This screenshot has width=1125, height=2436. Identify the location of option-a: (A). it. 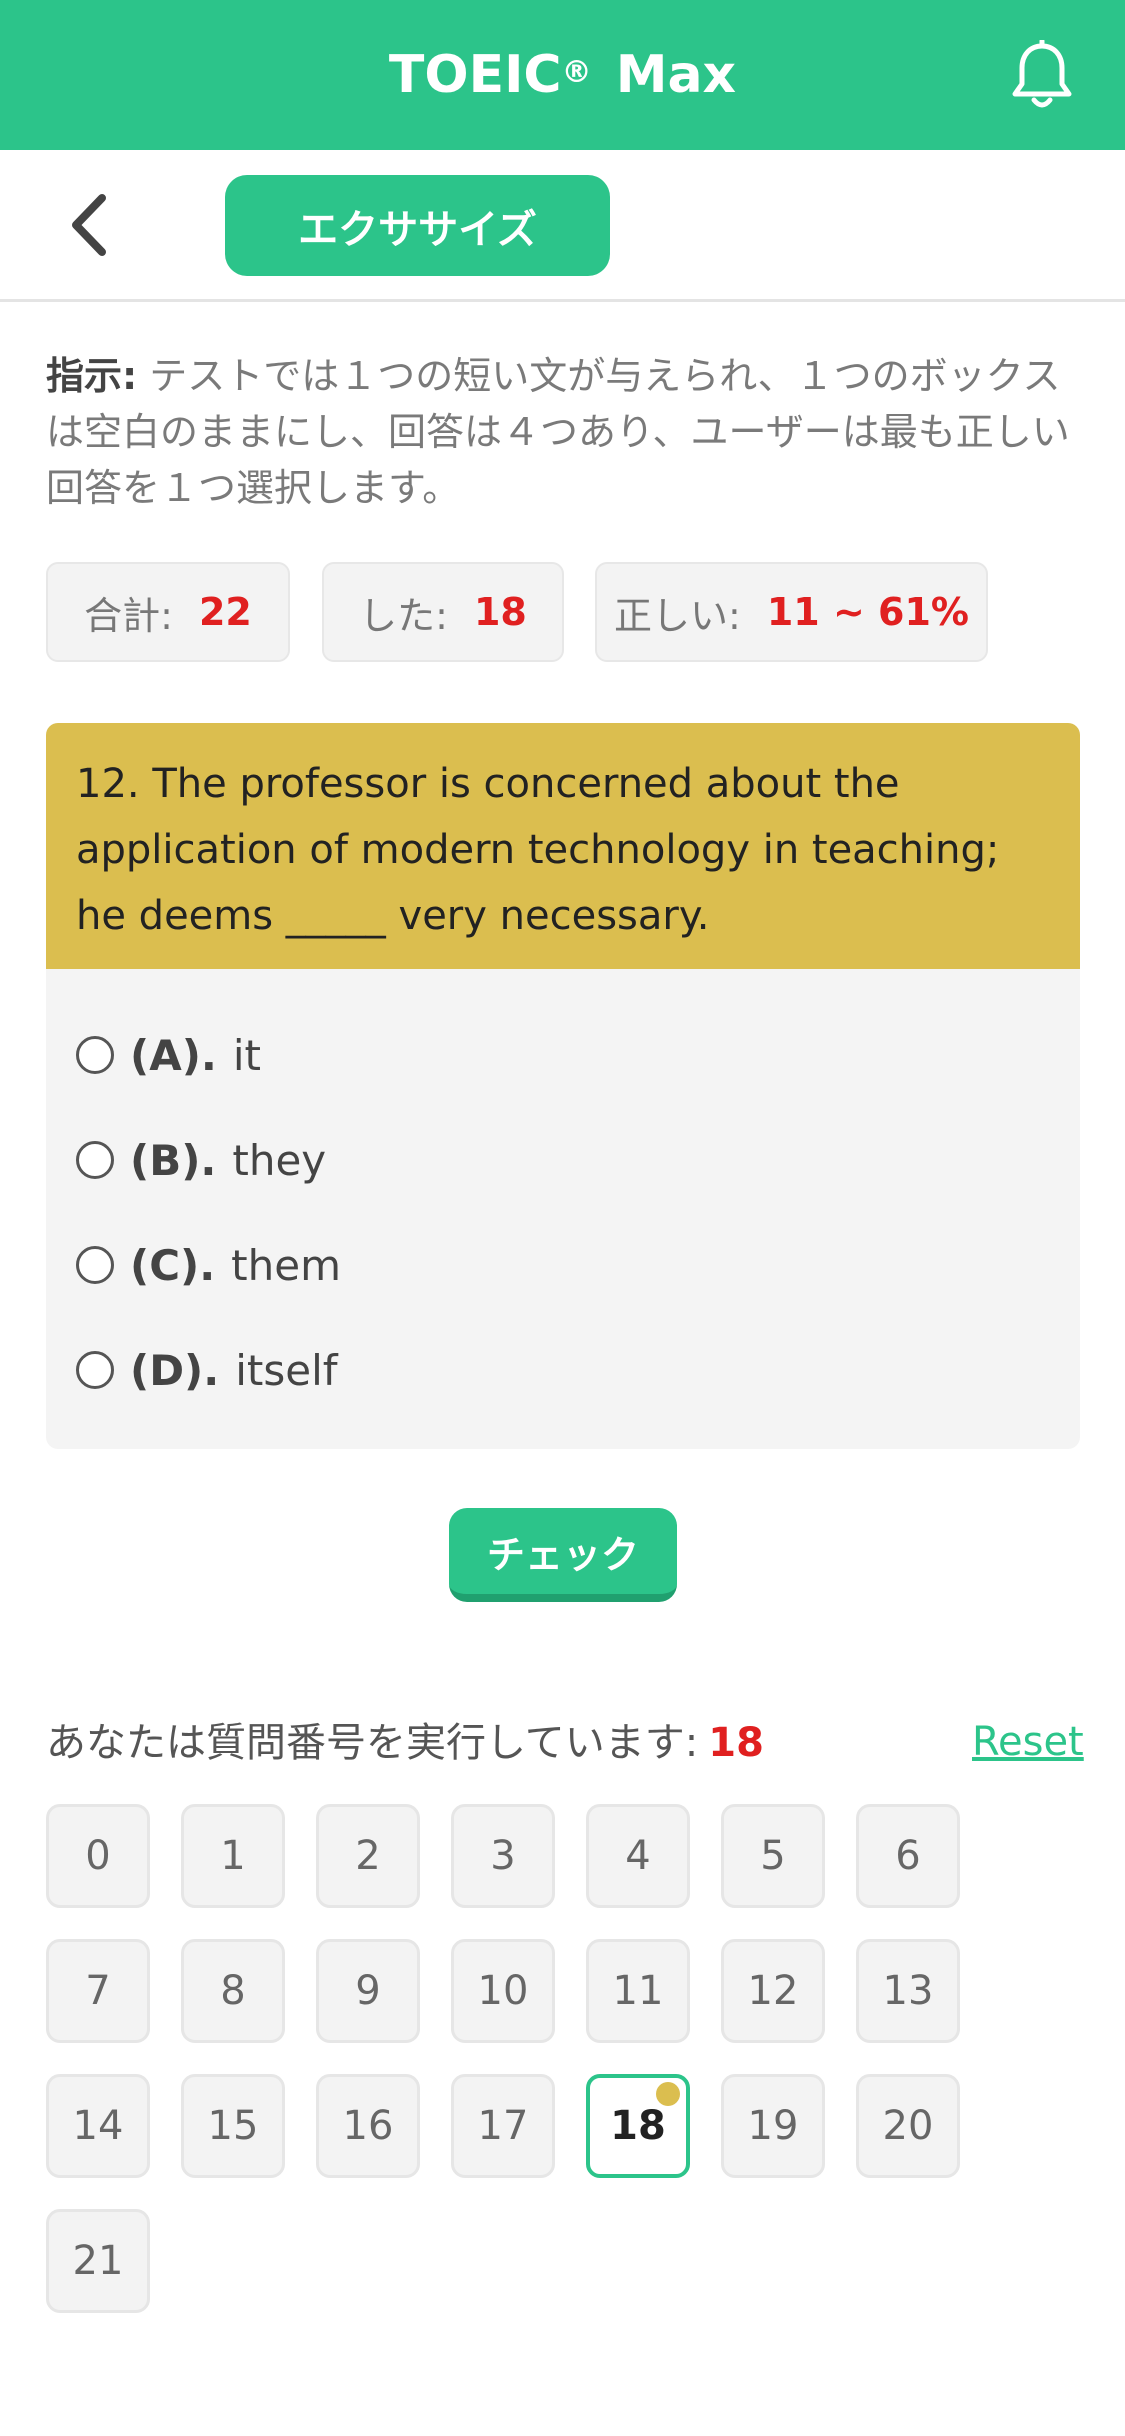
(168, 1055).